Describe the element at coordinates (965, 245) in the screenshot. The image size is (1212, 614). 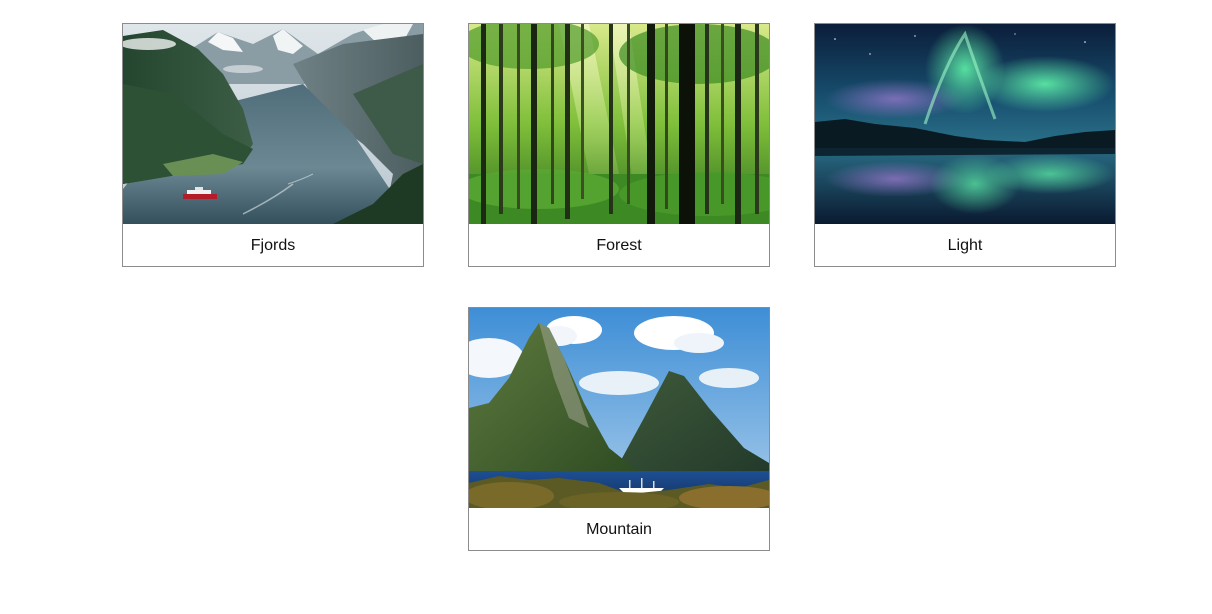
I see `light-caption: Light` at that location.